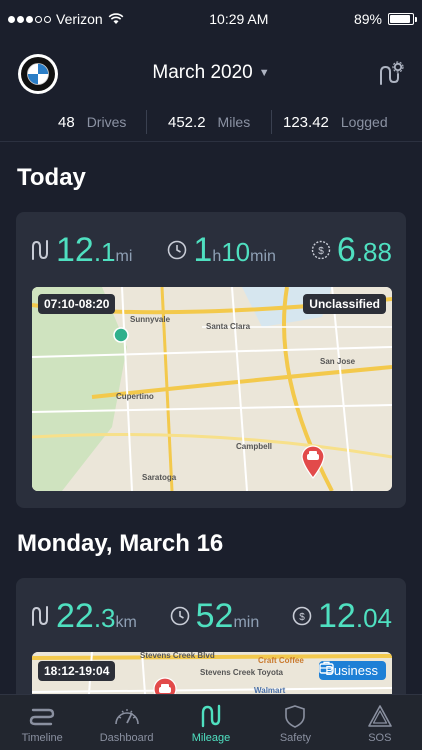 This screenshot has height=750, width=422. I want to click on header: March 2020 ▼, so click(211, 74).